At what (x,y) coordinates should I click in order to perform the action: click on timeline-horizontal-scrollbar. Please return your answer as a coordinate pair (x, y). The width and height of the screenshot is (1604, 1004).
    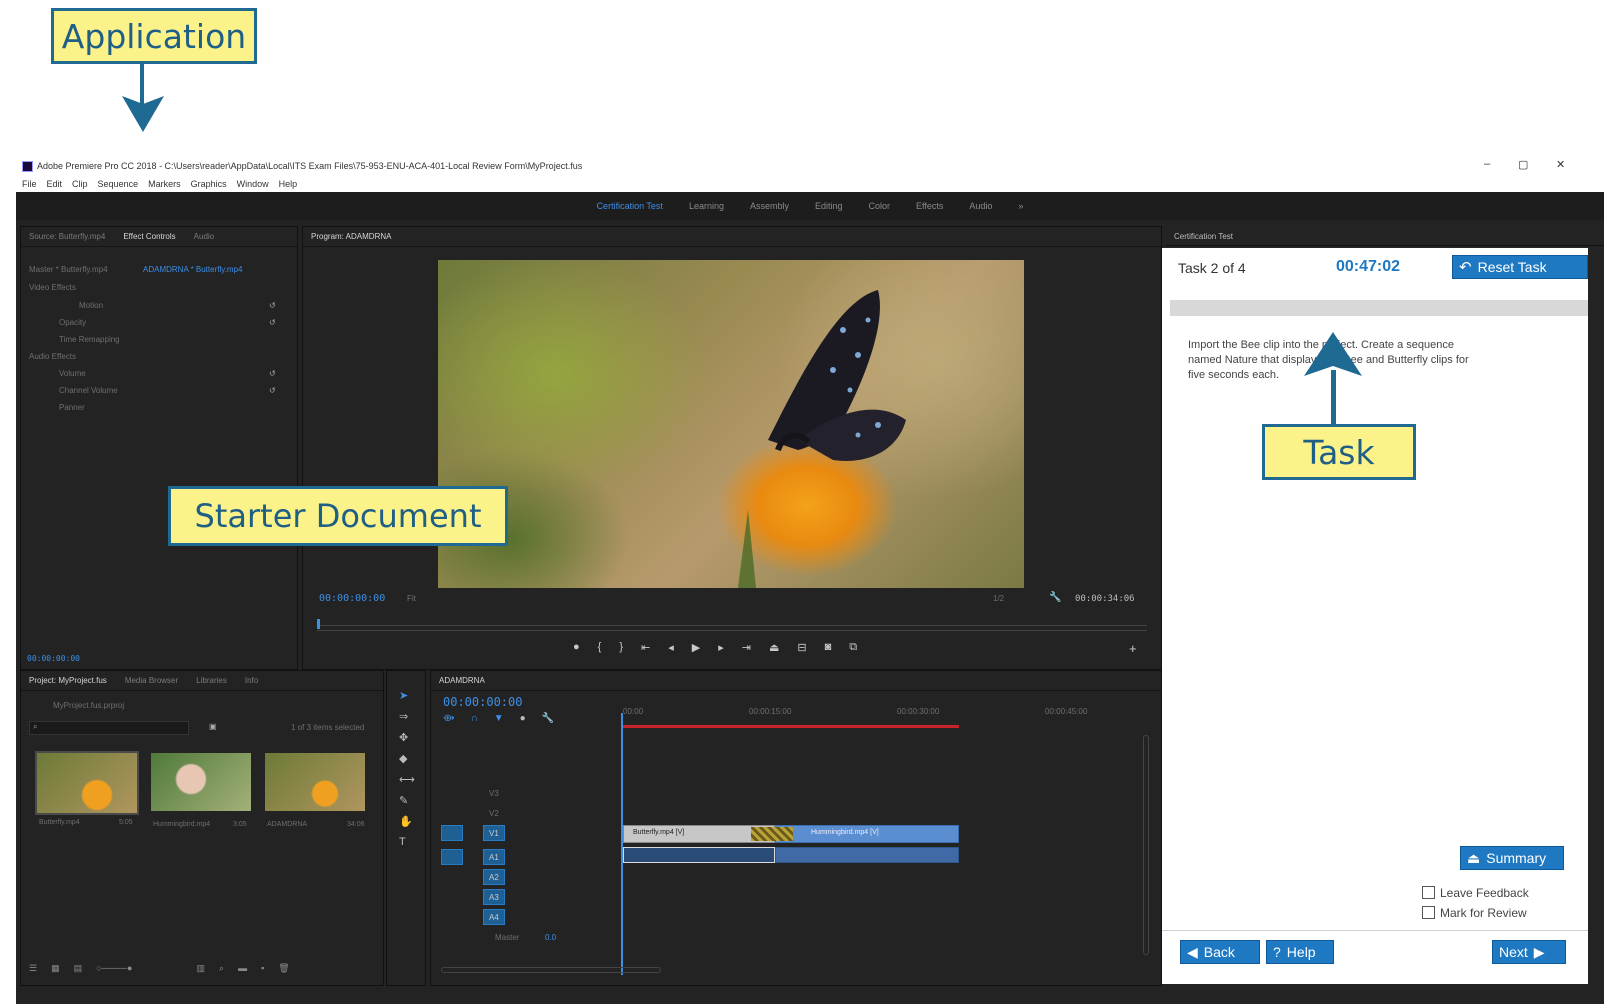
    Looking at the image, I should click on (551, 970).